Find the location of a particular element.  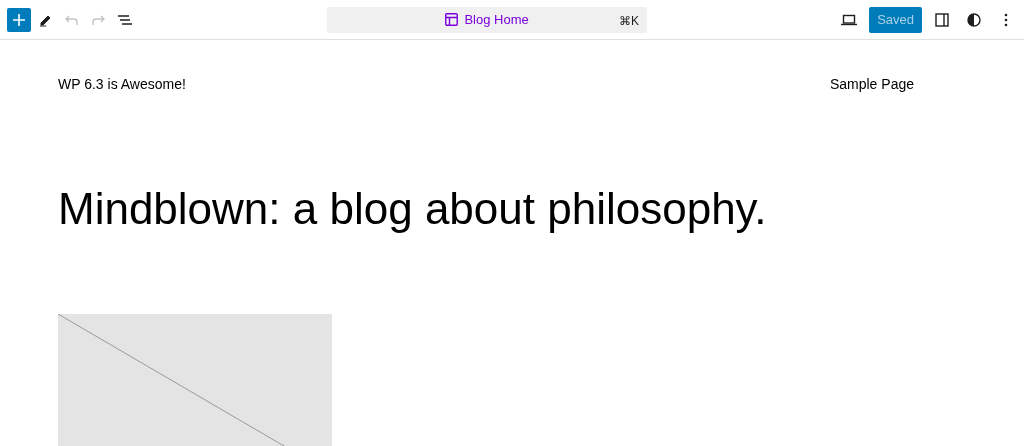

add-icon is located at coordinates (18, 19).